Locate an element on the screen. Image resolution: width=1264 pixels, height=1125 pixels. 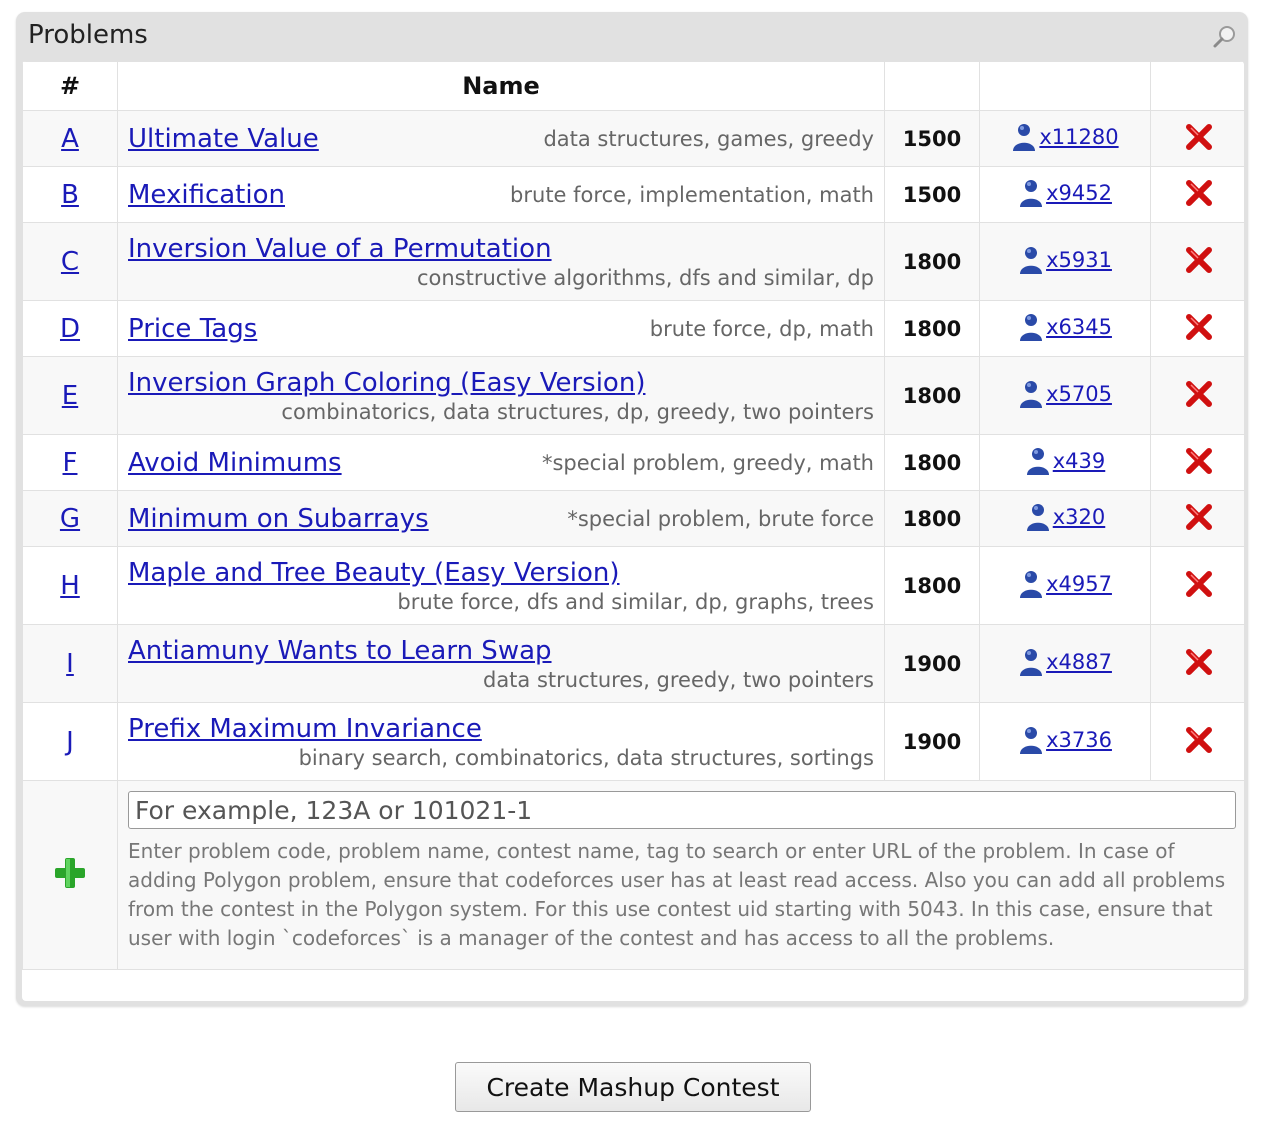
problem-name-link: Prefix Maximum Invariance is located at coordinates (305, 729).